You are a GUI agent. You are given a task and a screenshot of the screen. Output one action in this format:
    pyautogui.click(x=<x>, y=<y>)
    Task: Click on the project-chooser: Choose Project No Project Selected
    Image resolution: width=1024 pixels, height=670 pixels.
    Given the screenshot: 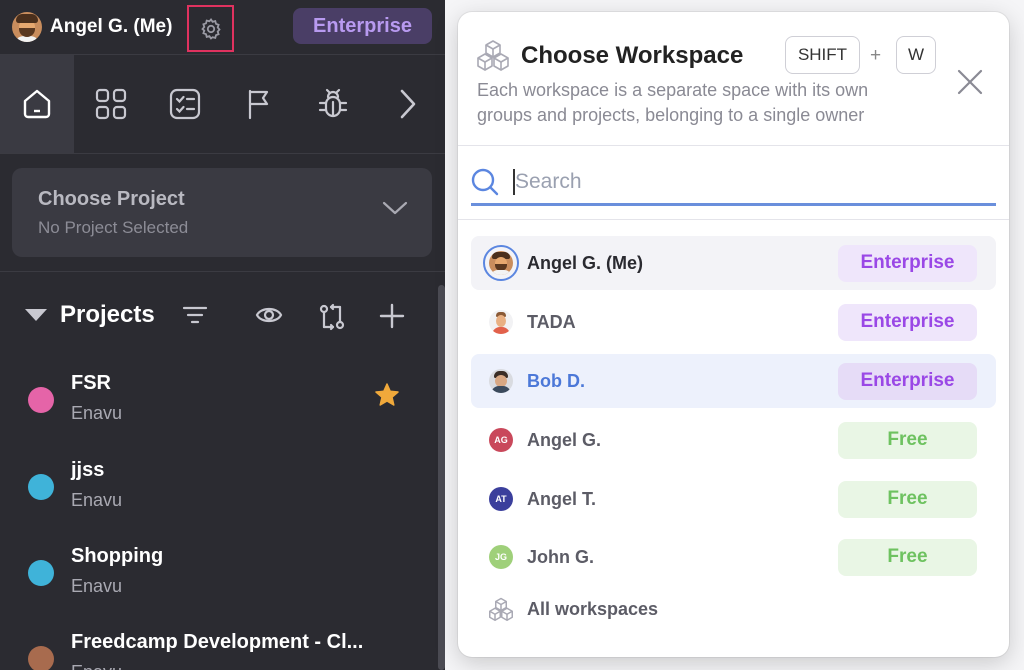 What is the action you would take?
    pyautogui.click(x=222, y=212)
    